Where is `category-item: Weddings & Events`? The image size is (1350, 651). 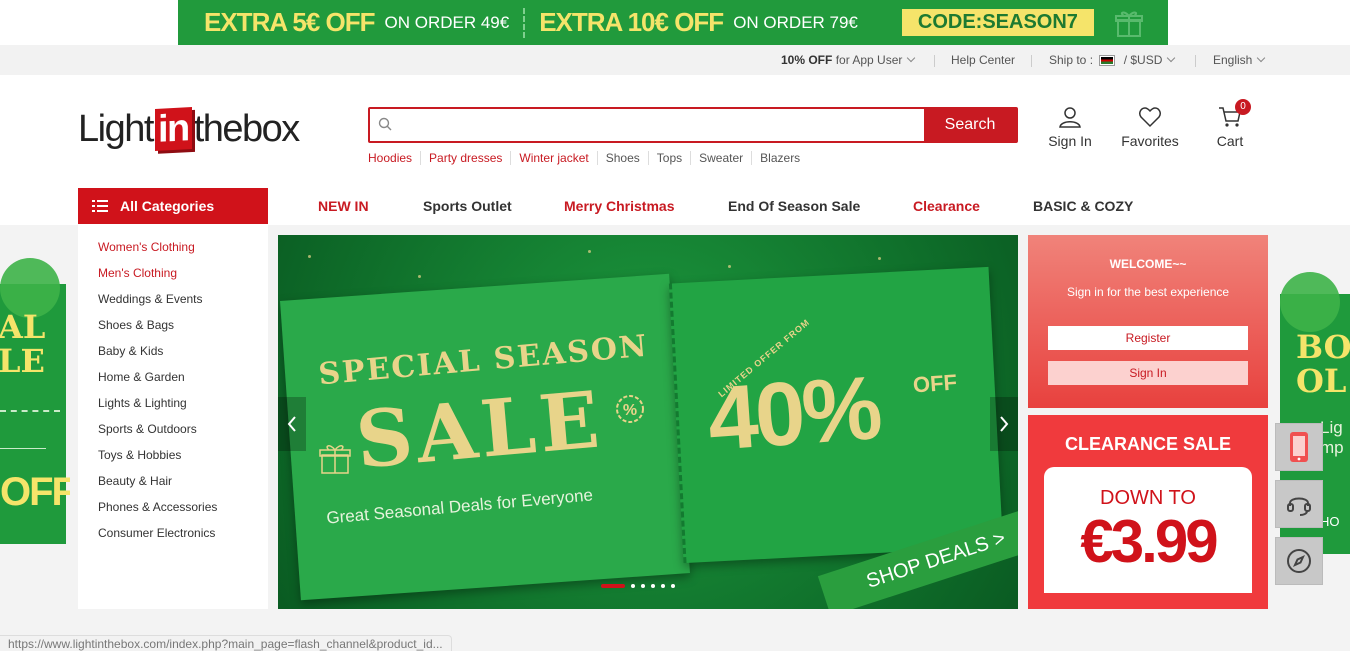
category-item: Weddings & Events is located at coordinates (173, 299).